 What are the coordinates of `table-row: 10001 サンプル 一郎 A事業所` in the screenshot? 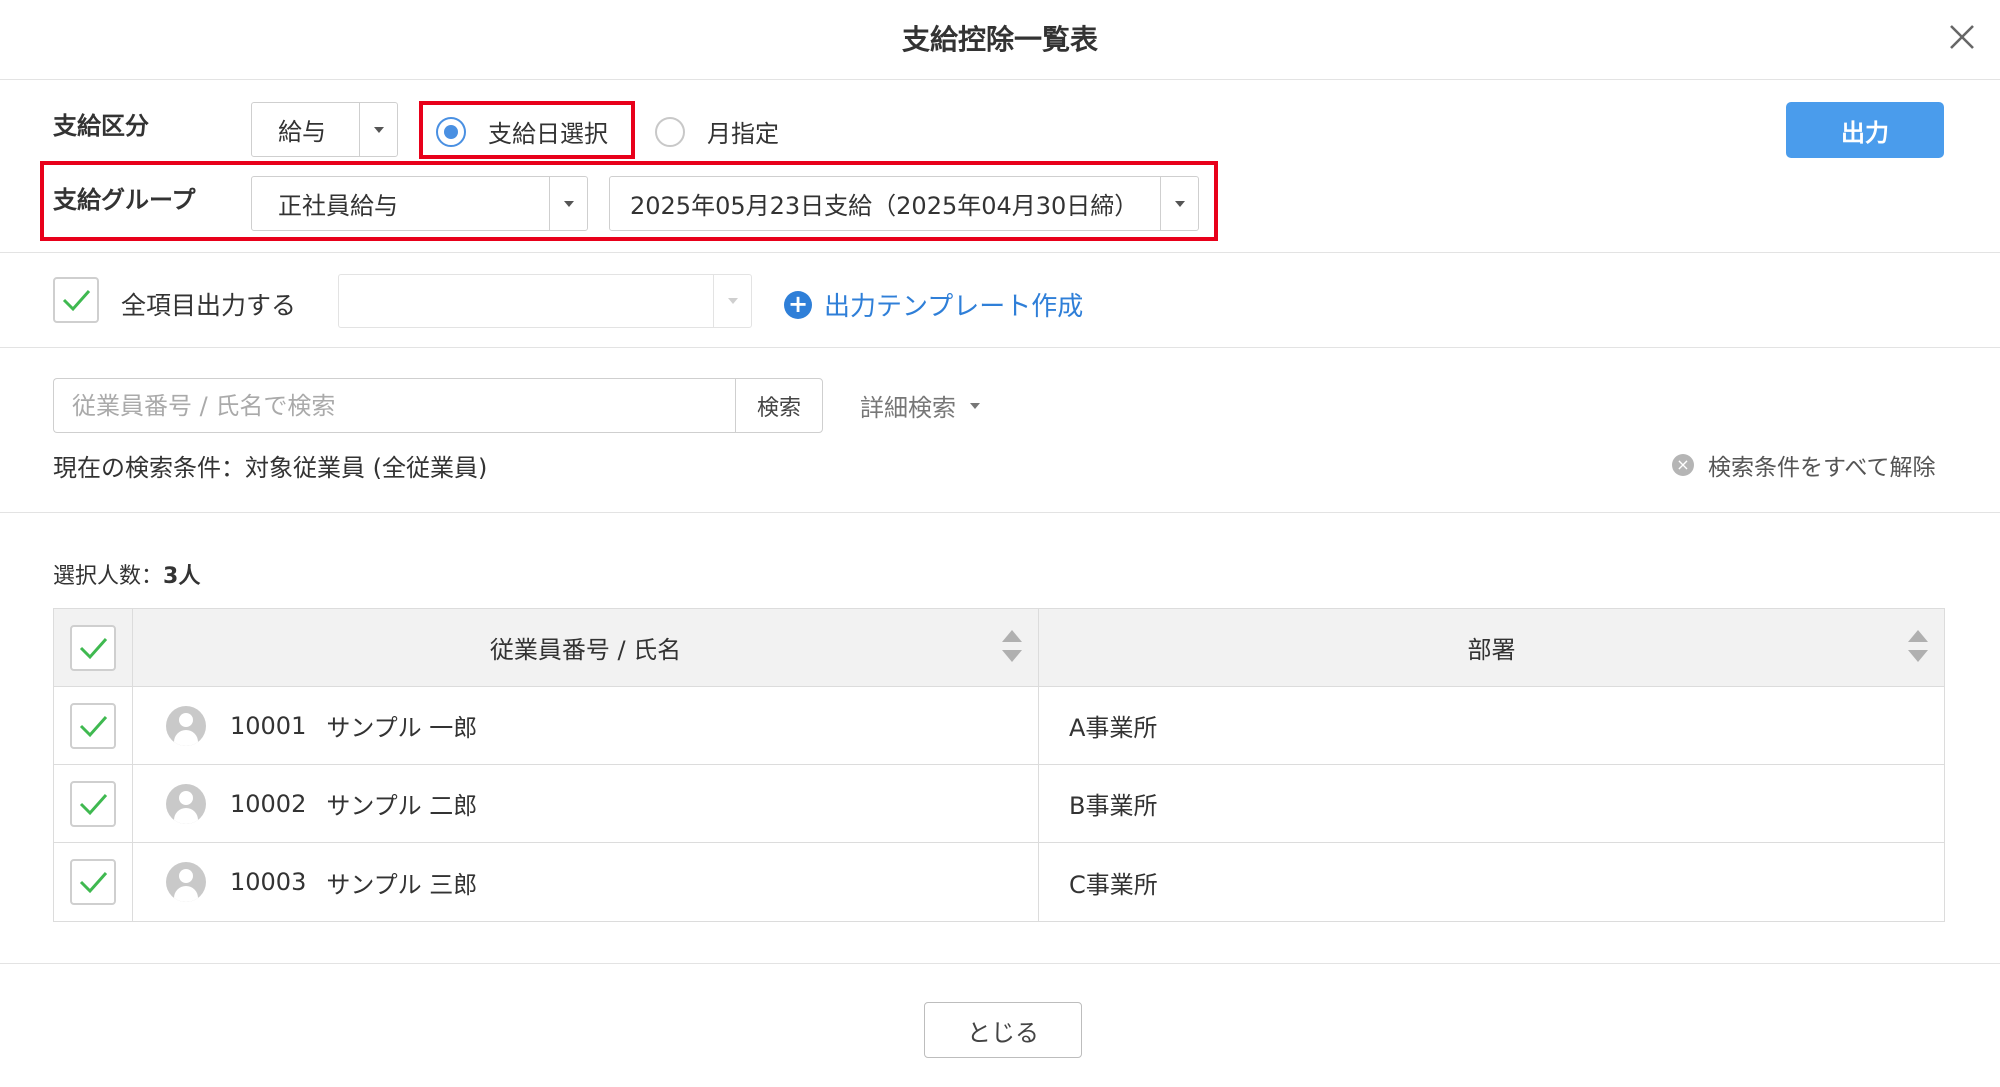 It's located at (999, 726).